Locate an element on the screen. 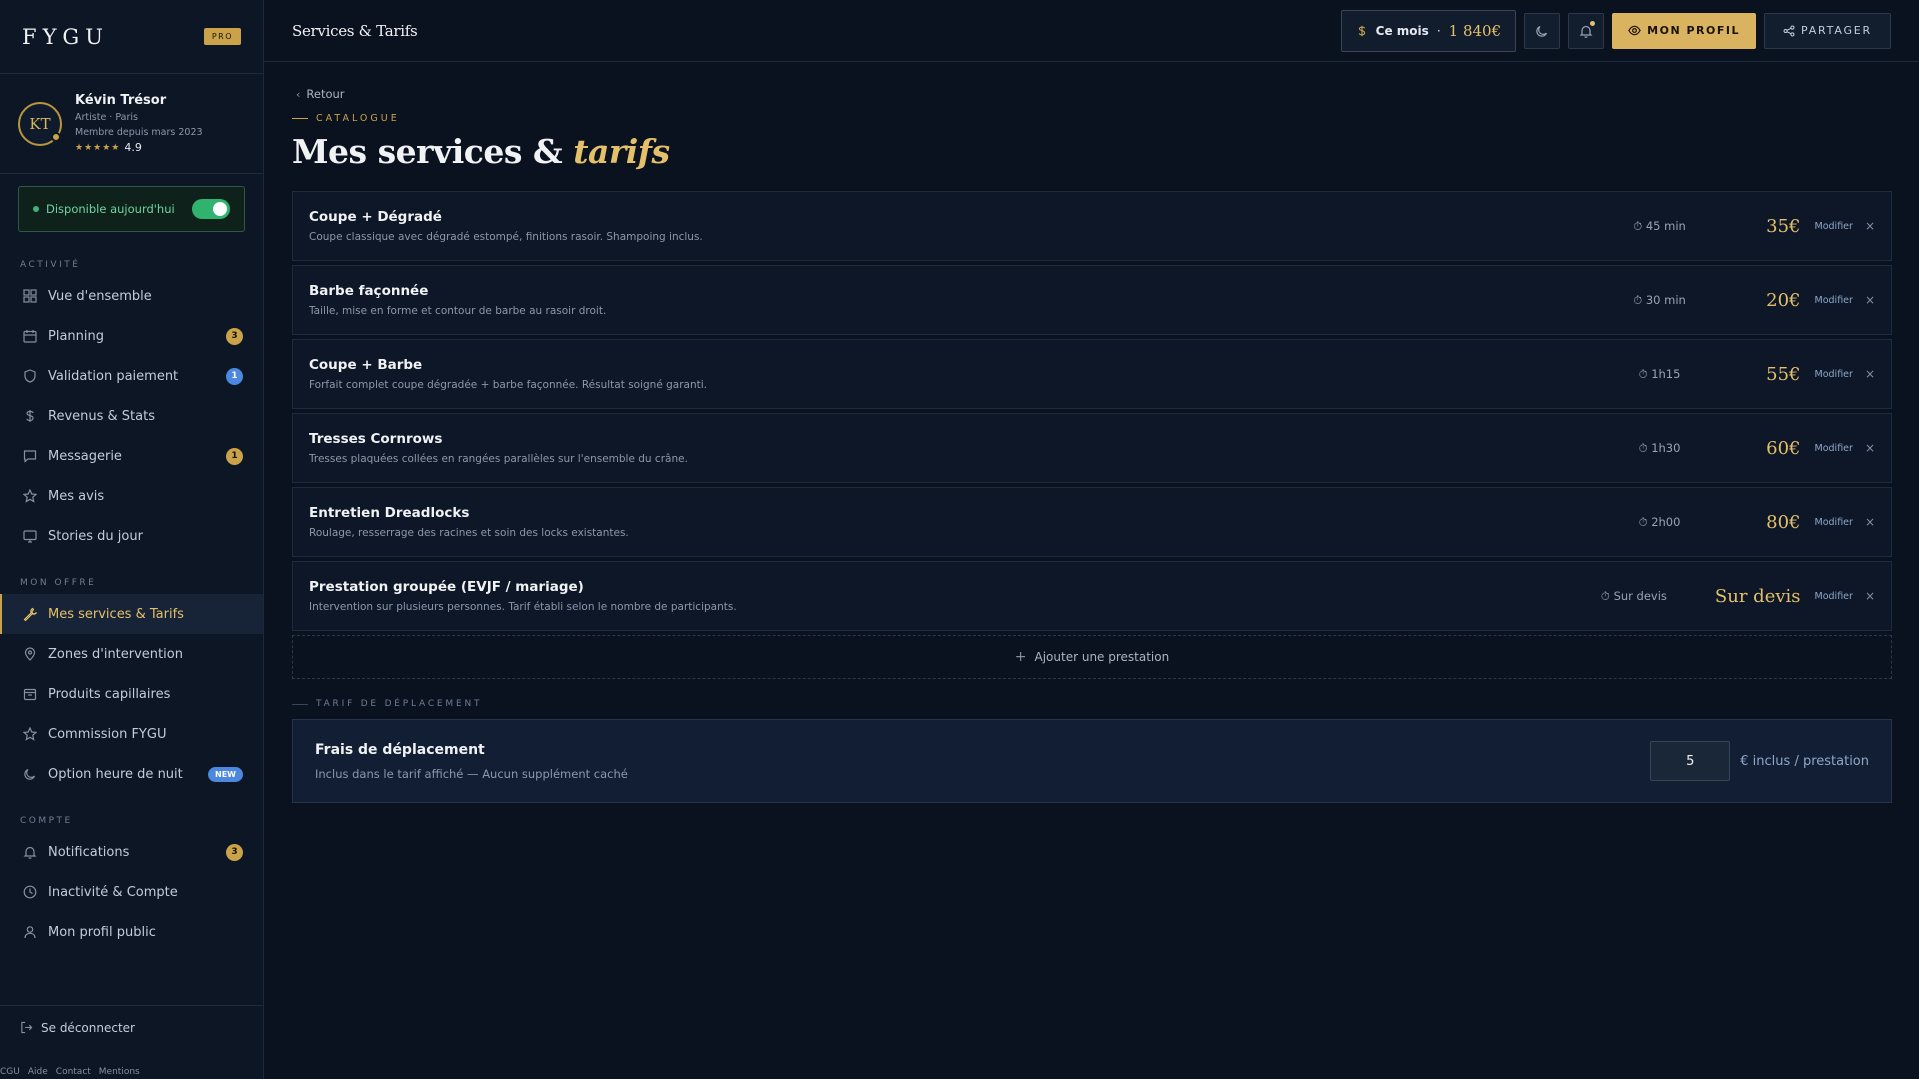  section-title-account: COMPTE is located at coordinates (46, 821).